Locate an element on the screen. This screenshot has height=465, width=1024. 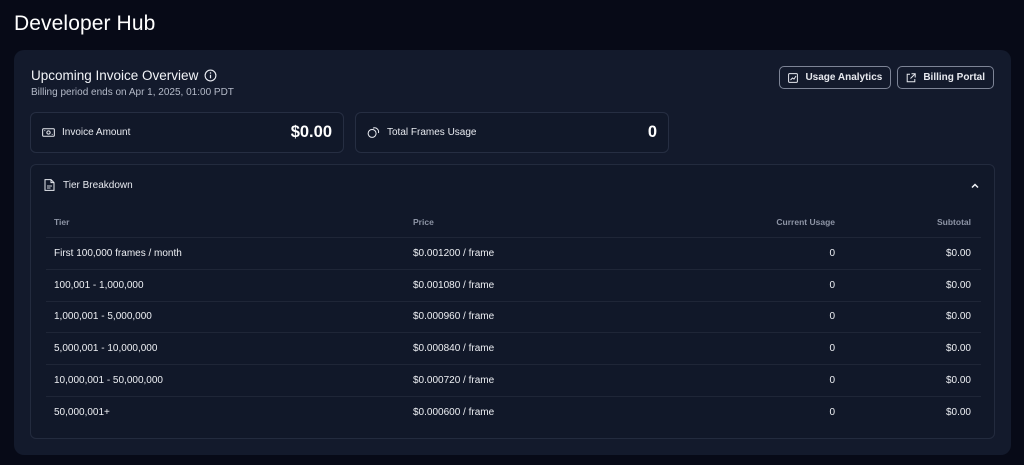
tier-cell: First 100,000 frames / month is located at coordinates (118, 253).